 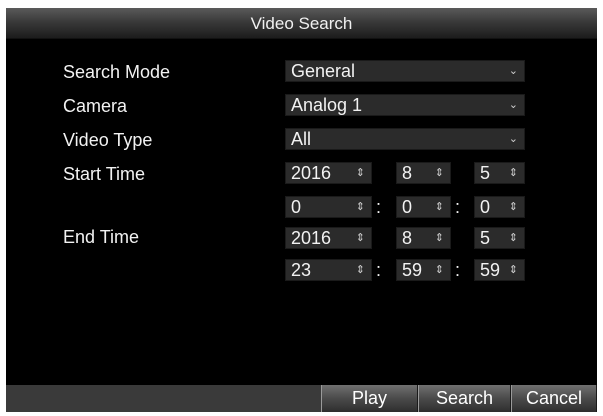 I want to click on end-year-spinner: 2016 ⇕, so click(x=328, y=238).